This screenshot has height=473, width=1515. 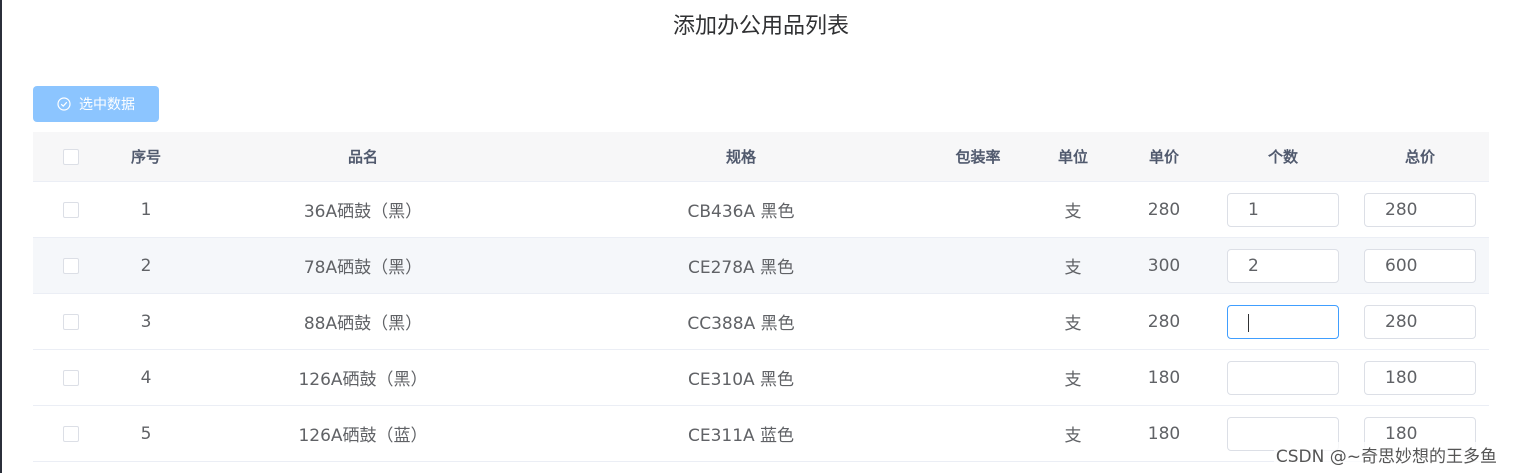 I want to click on table-row: 2 78A硒鼓（黑） CE278A 黑色 支 300 2 600, so click(x=761, y=266).